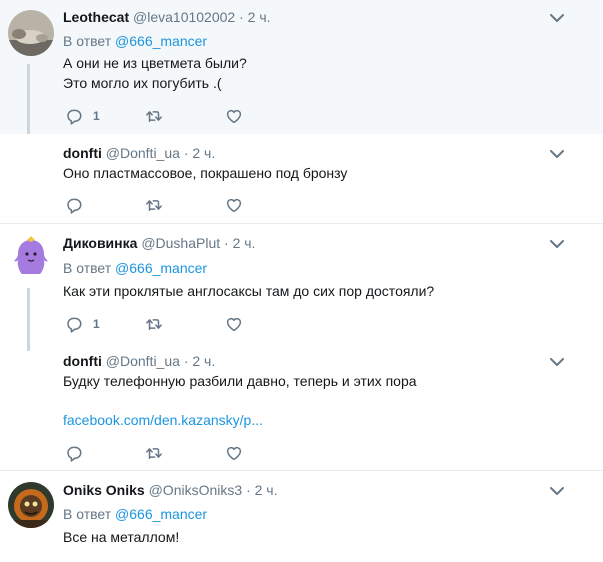 The image size is (603, 562). I want to click on tweet-text-line: Оно пластмассовое, покрашено под бронзу, so click(205, 173).